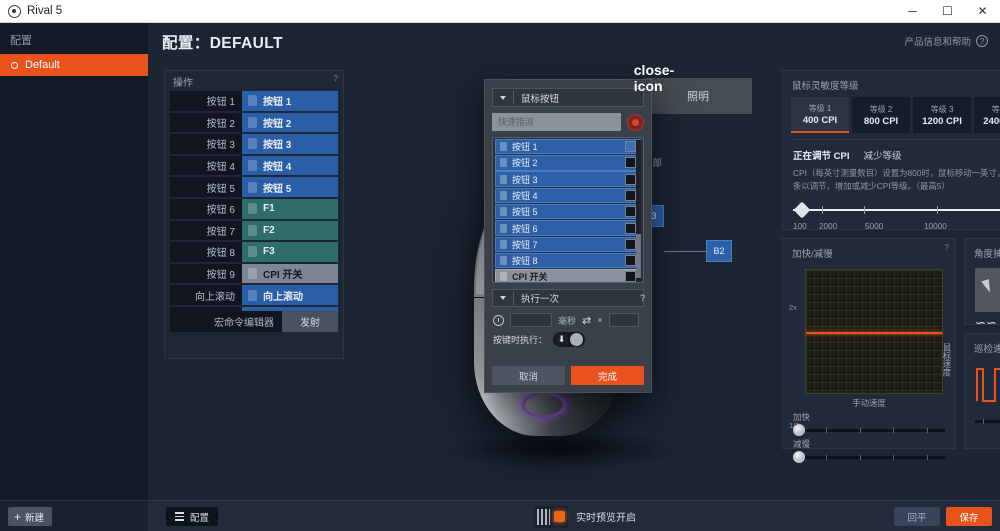  I want to click on cpi-slider, so click(896, 210).